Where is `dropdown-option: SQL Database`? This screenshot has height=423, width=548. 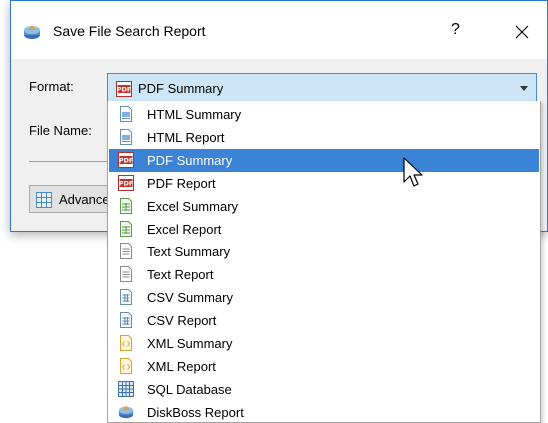
dropdown-option: SQL Database is located at coordinates (324, 389).